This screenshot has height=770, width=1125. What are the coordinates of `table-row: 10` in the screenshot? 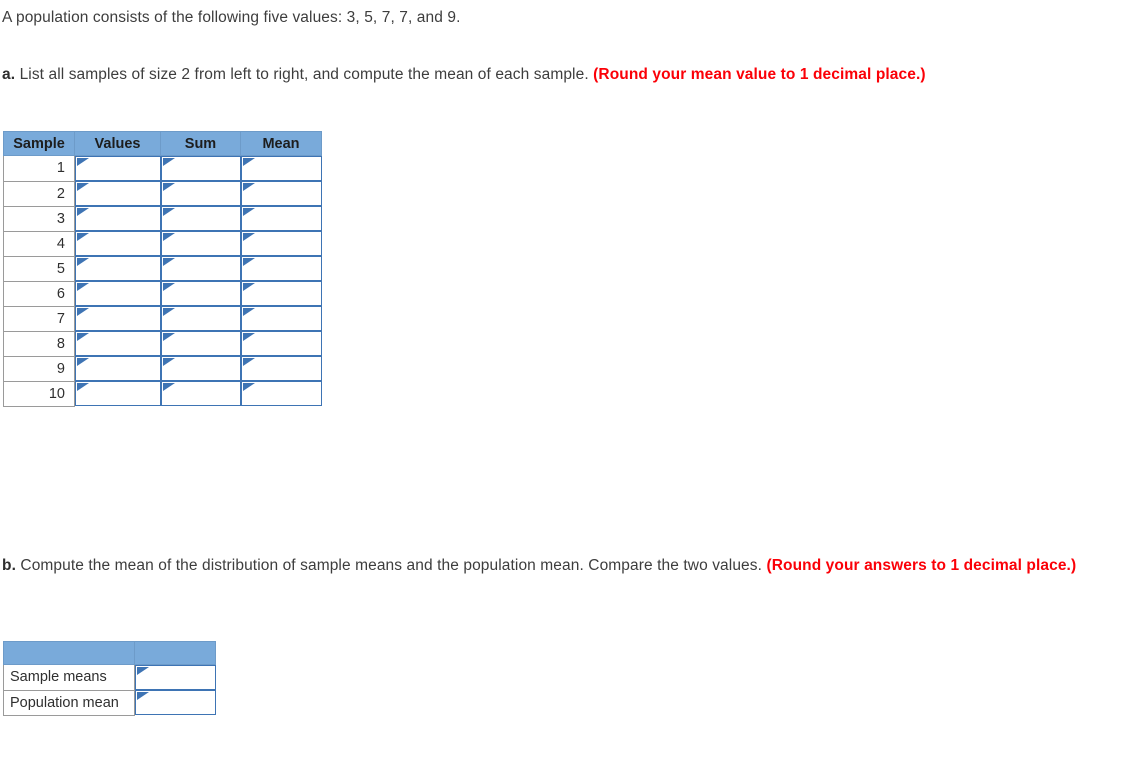 It's located at (162, 393).